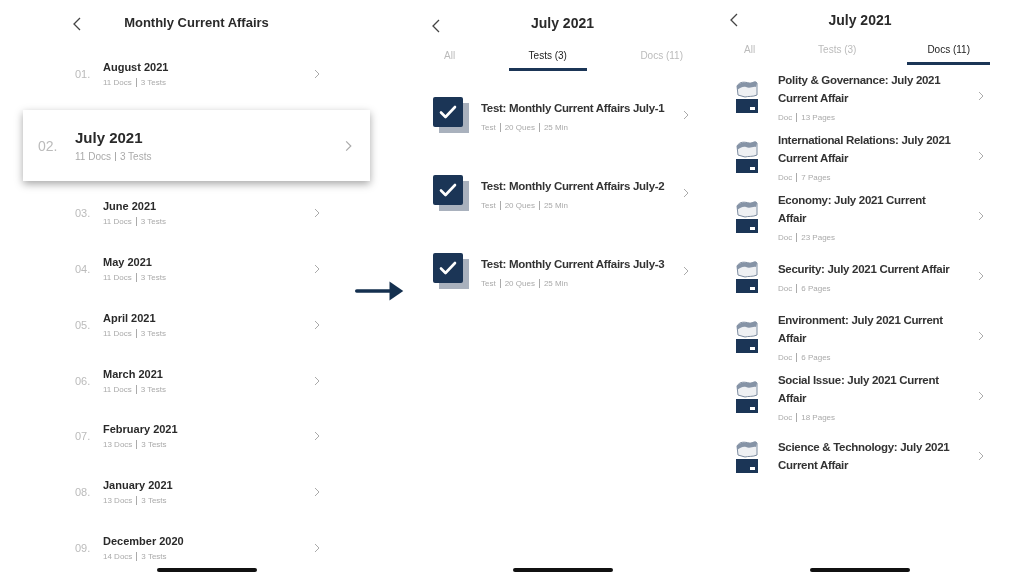 The width and height of the screenshot is (1024, 576). What do you see at coordinates (83, 548) in the screenshot?
I see `item-number: 09.` at bounding box center [83, 548].